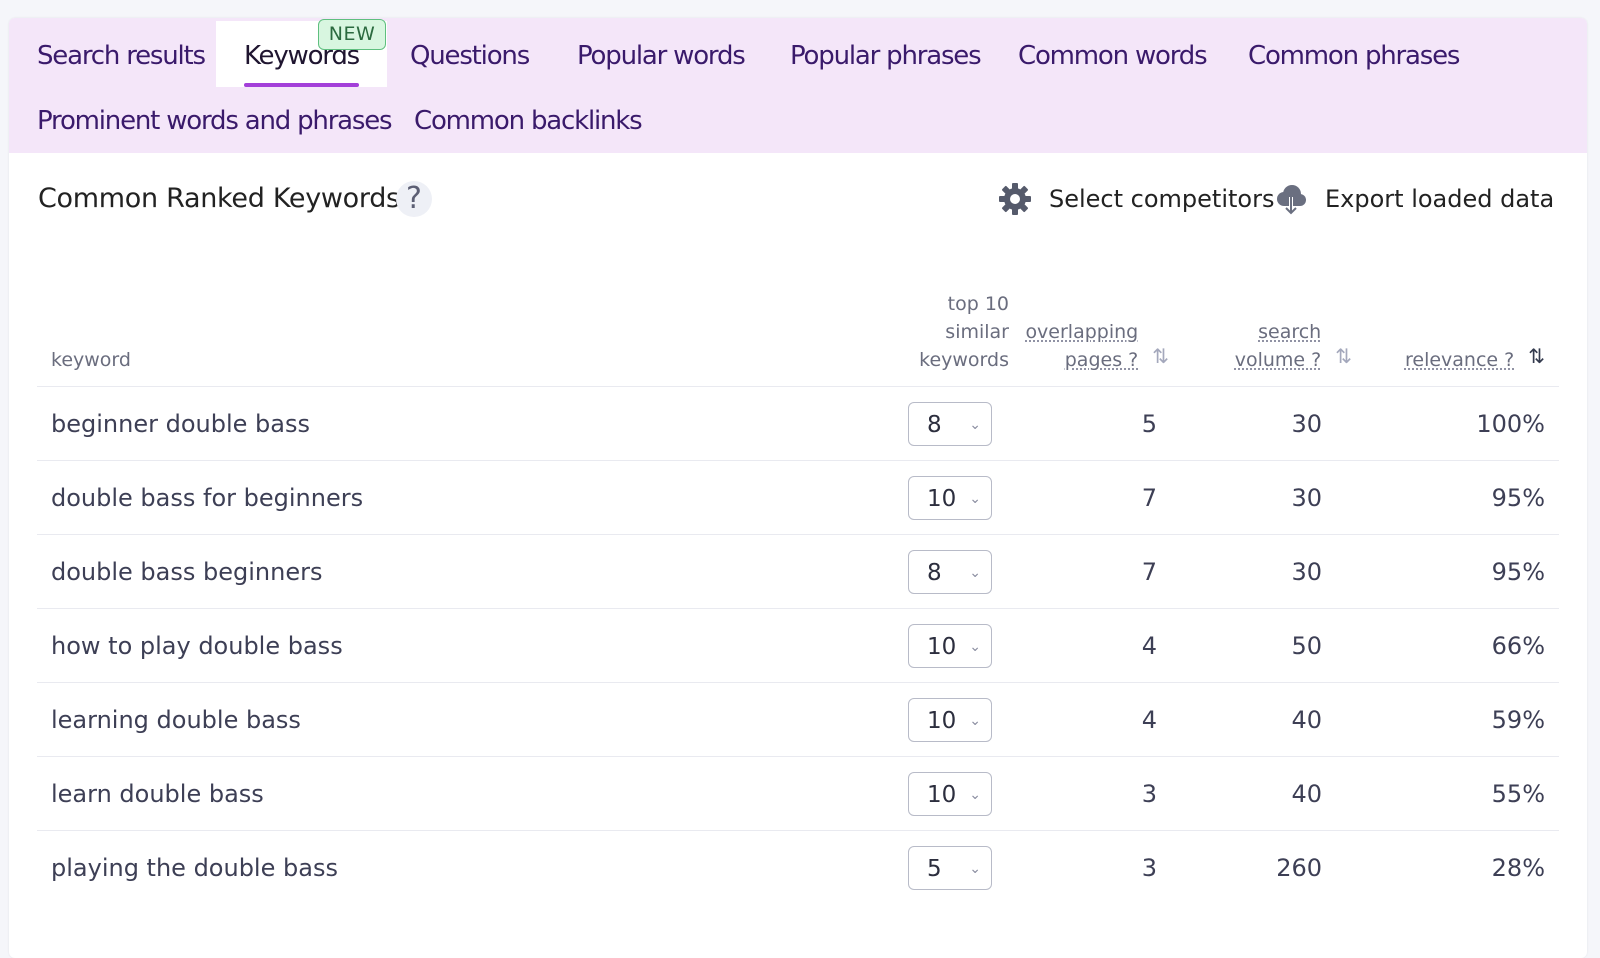  I want to click on table-row: how to play double bass 10 ⌄ 4 50 66%, so click(798, 646).